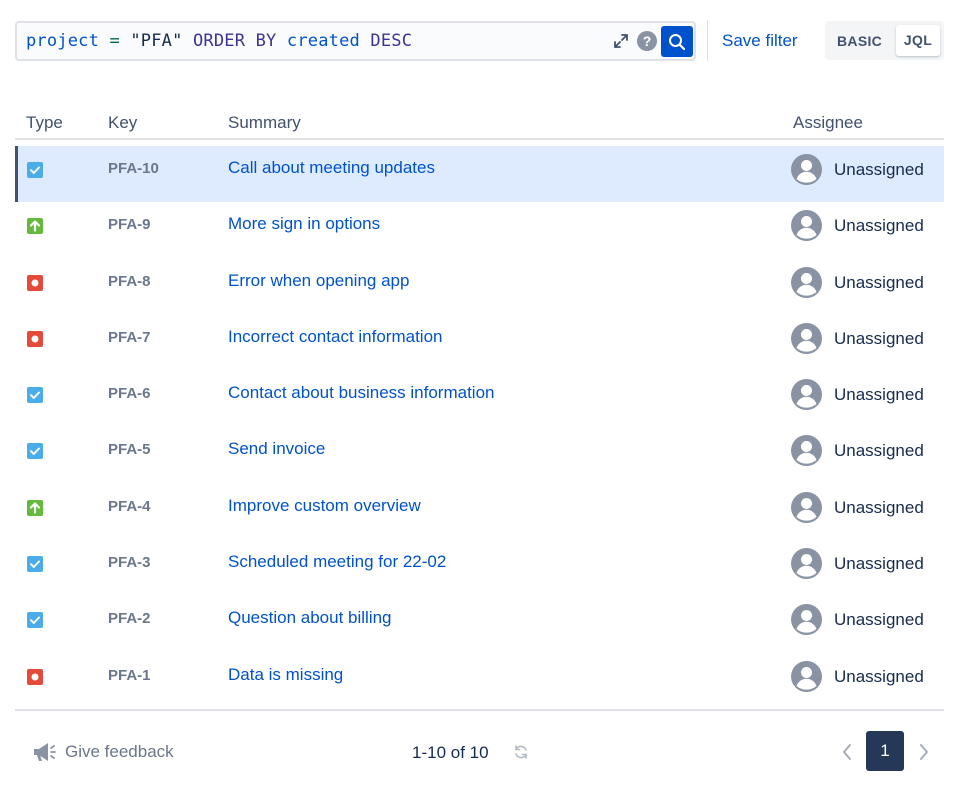 The width and height of the screenshot is (974, 786). What do you see at coordinates (521, 752) in the screenshot?
I see `refresh-icon` at bounding box center [521, 752].